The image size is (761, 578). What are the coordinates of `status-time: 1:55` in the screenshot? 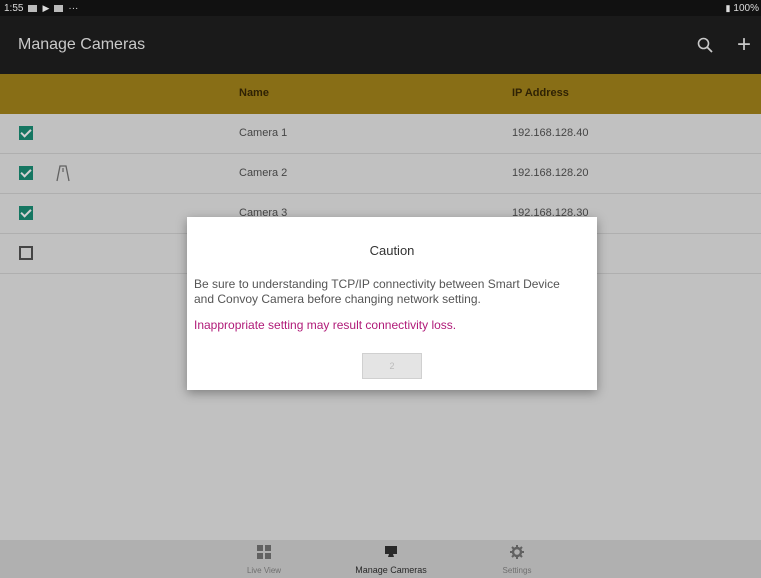 It's located at (14, 8).